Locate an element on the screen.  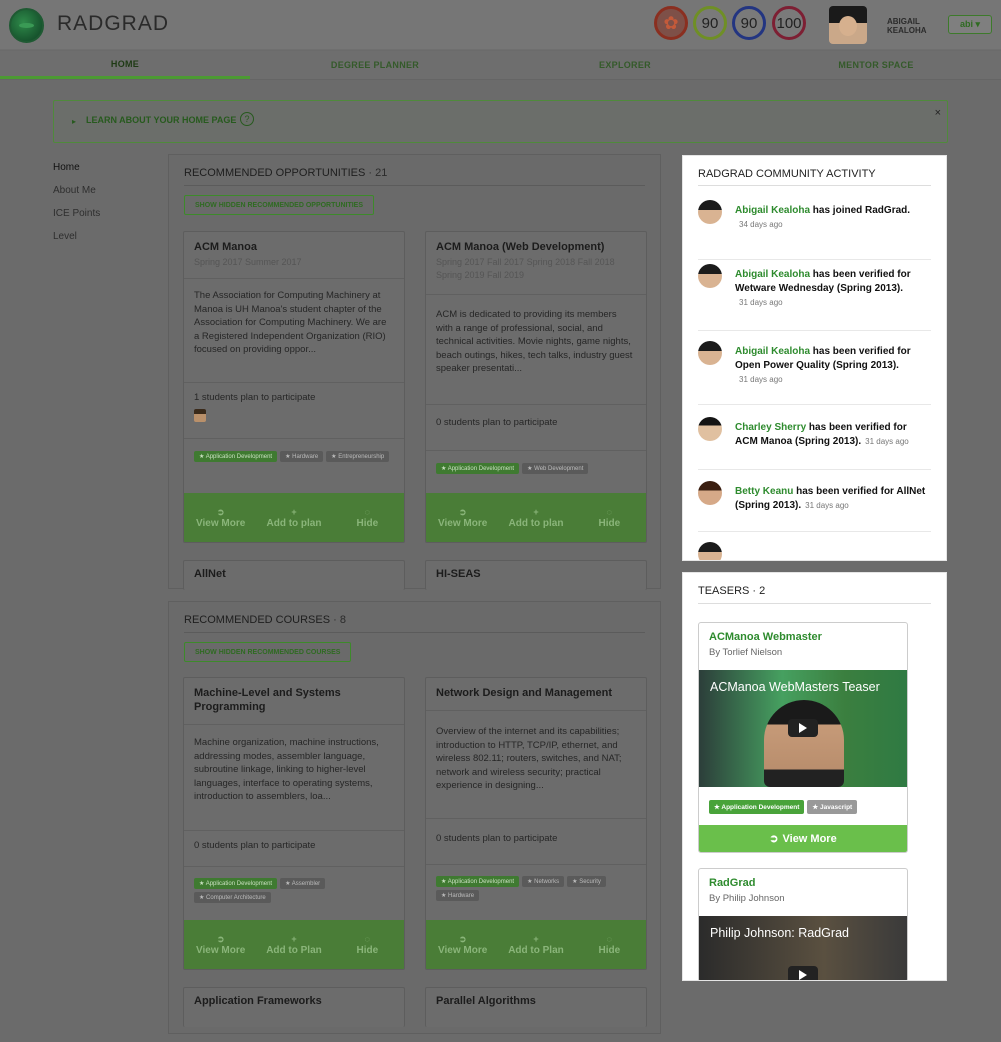
card-title: Parallel Algorithms is located at coordinates (486, 1001).